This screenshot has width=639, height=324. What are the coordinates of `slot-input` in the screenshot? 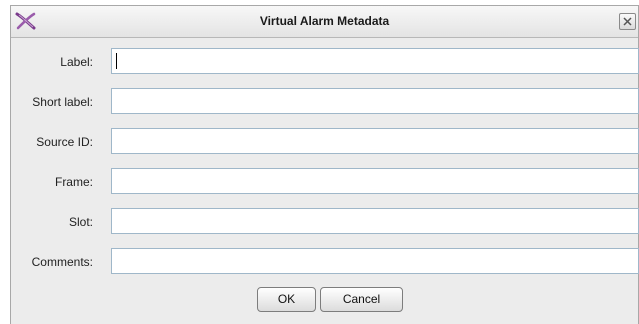 It's located at (375, 221).